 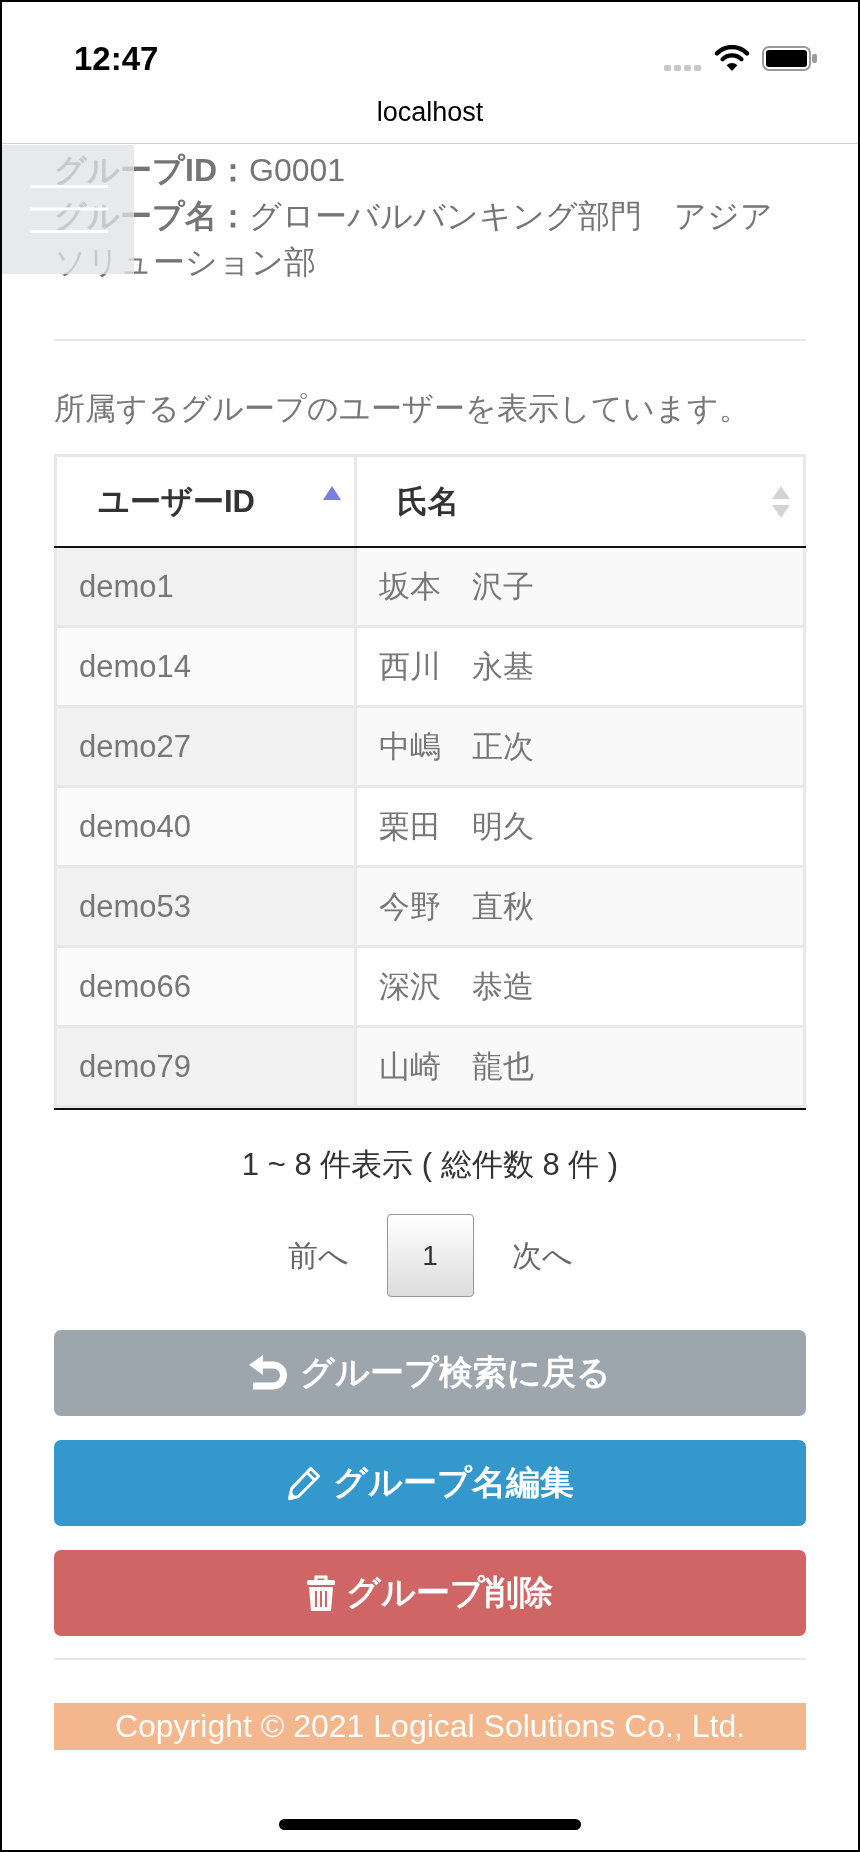 I want to click on table-cell: 西川 永基, so click(x=580, y=668).